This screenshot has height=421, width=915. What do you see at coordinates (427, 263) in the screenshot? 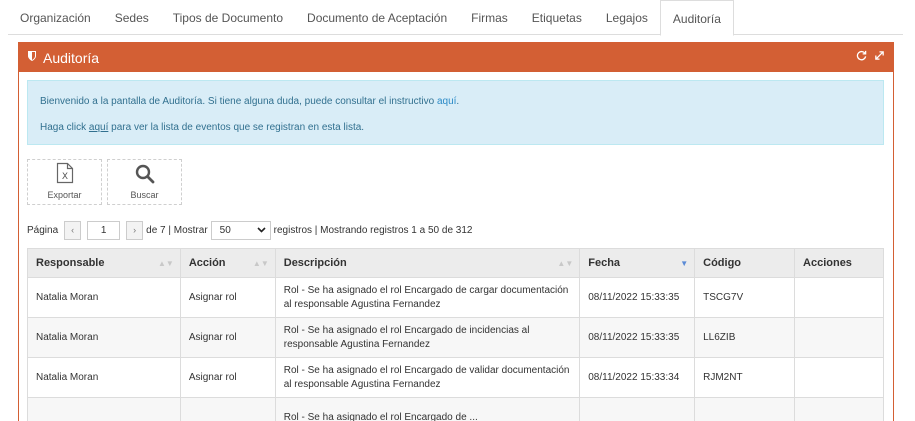
I see `col-header-descripcion: Descripción ▲▼` at bounding box center [427, 263].